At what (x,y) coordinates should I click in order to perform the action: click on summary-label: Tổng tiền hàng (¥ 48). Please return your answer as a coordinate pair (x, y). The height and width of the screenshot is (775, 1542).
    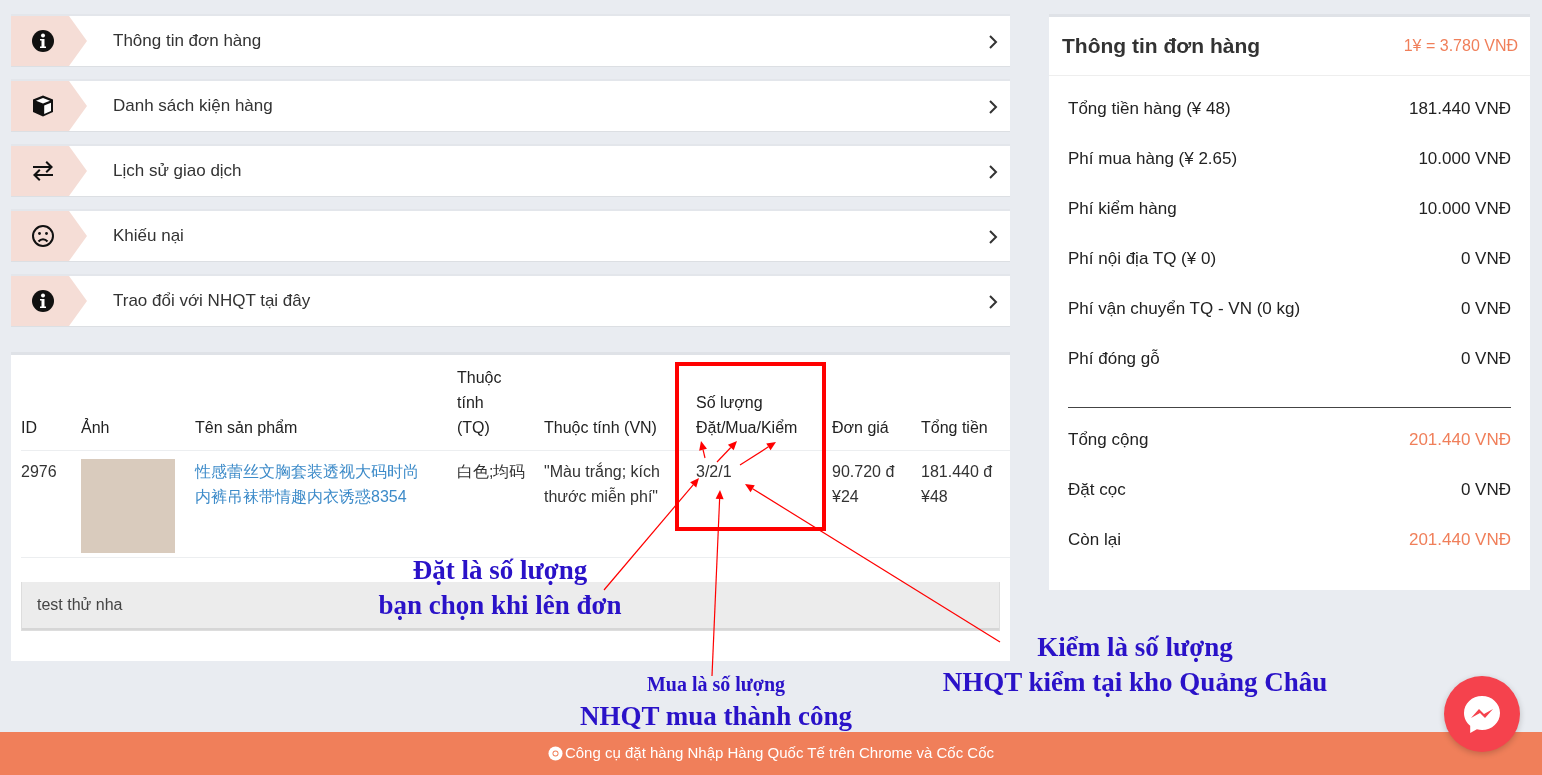
    Looking at the image, I should click on (1149, 108).